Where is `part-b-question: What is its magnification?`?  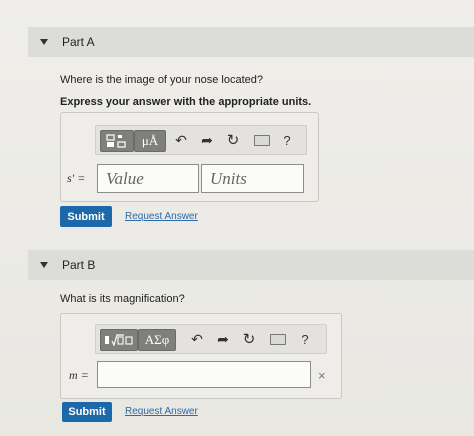
part-b-question: What is its magnification? is located at coordinates (122, 299).